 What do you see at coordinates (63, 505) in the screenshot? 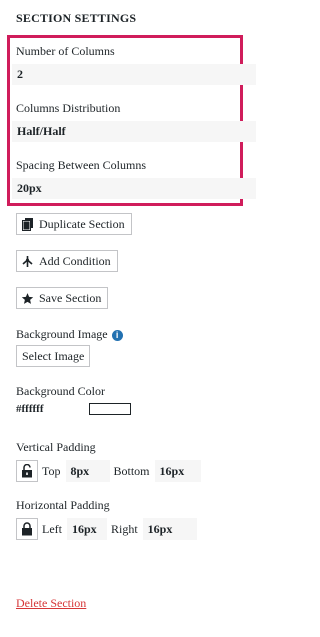
I see `horizontal-padding-label: Horizontal Padding` at bounding box center [63, 505].